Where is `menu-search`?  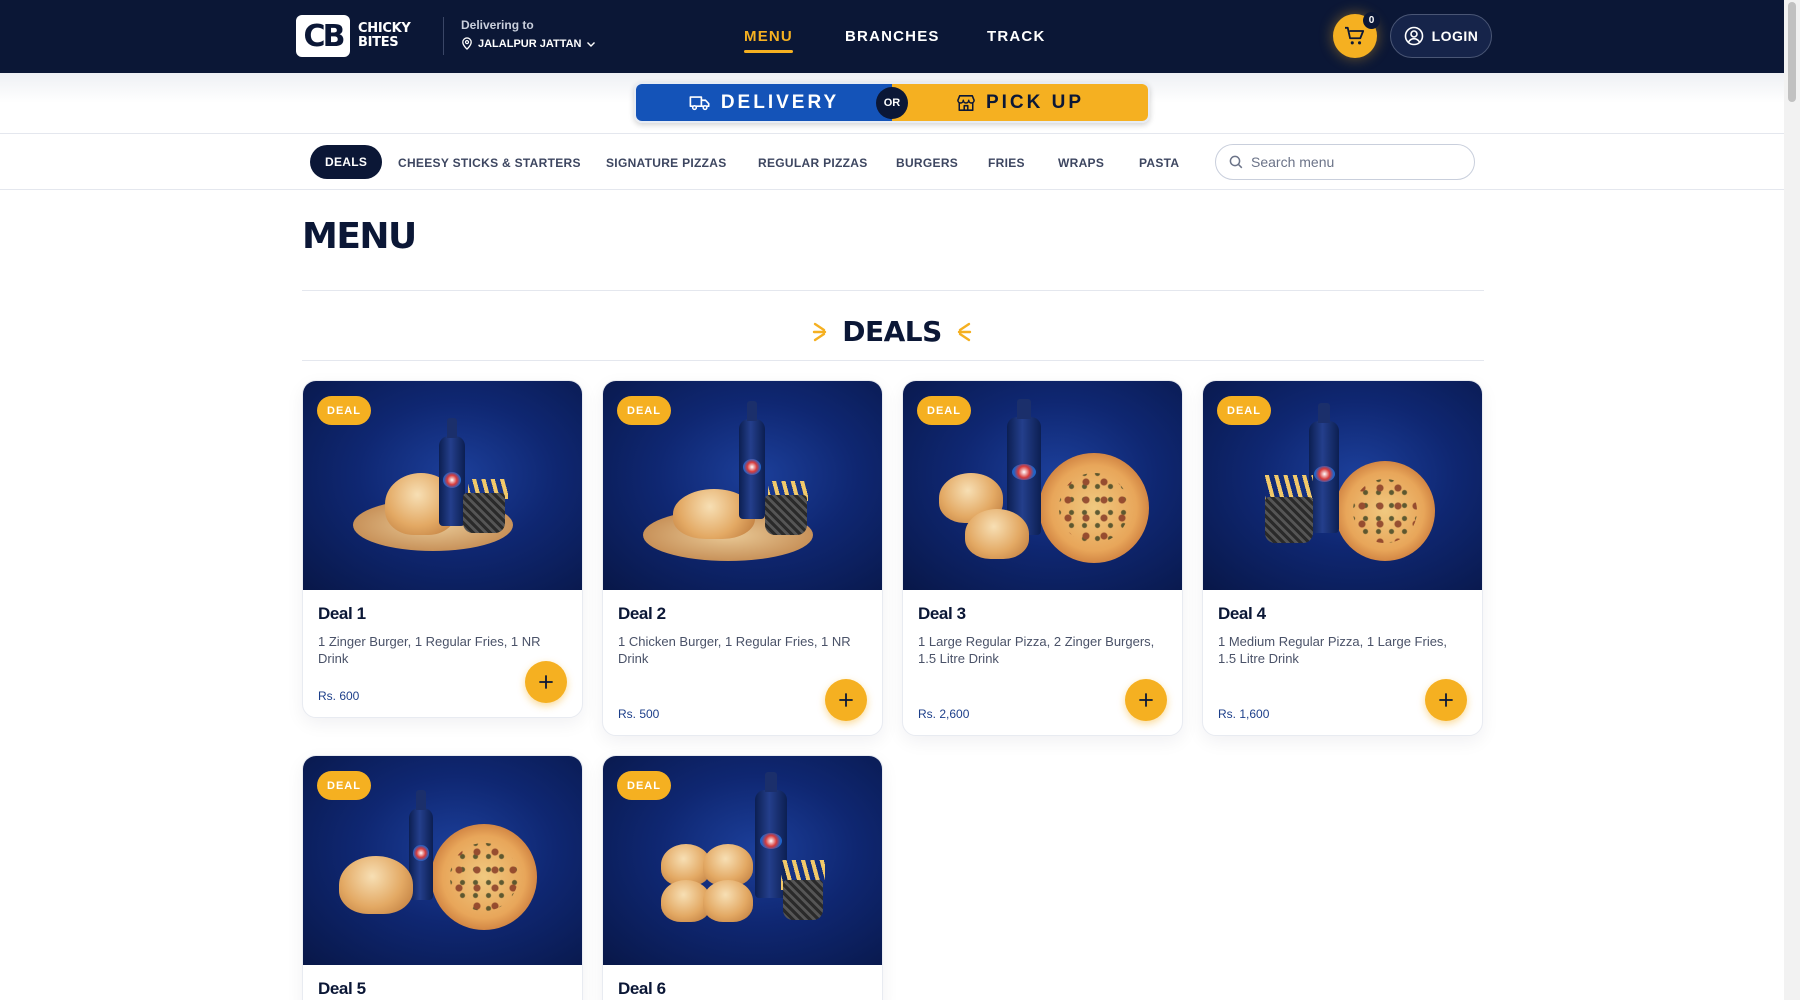
menu-search is located at coordinates (1345, 162).